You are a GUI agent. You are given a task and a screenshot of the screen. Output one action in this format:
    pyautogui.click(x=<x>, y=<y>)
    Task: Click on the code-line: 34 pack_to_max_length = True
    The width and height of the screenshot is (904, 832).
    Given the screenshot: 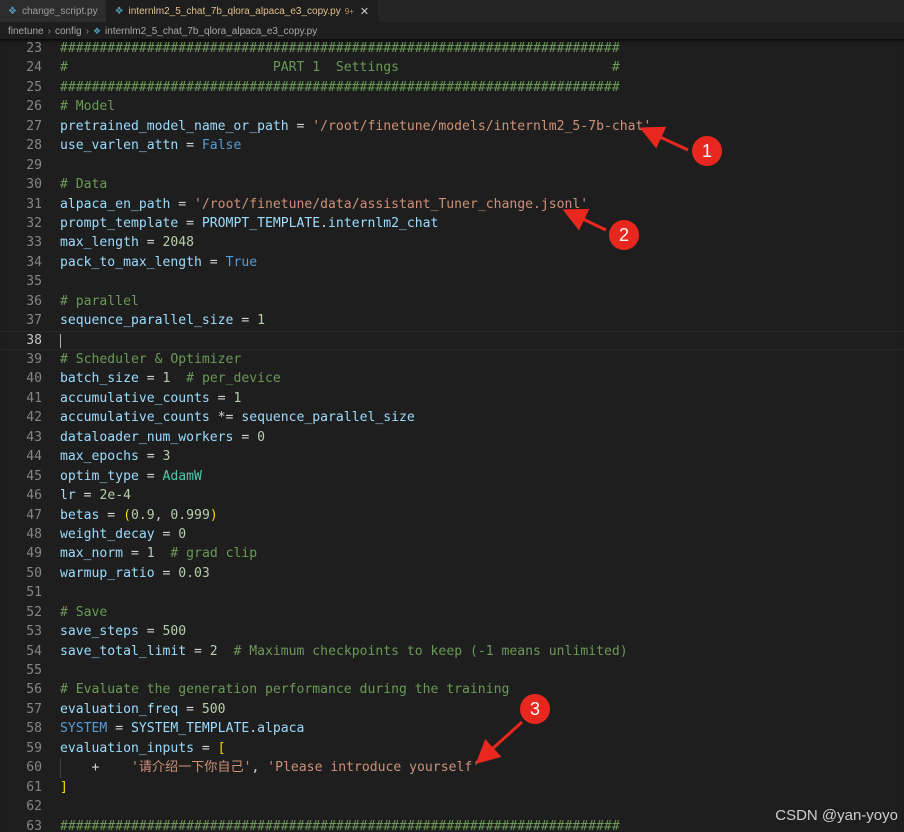 What is the action you would take?
    pyautogui.click(x=452, y=262)
    